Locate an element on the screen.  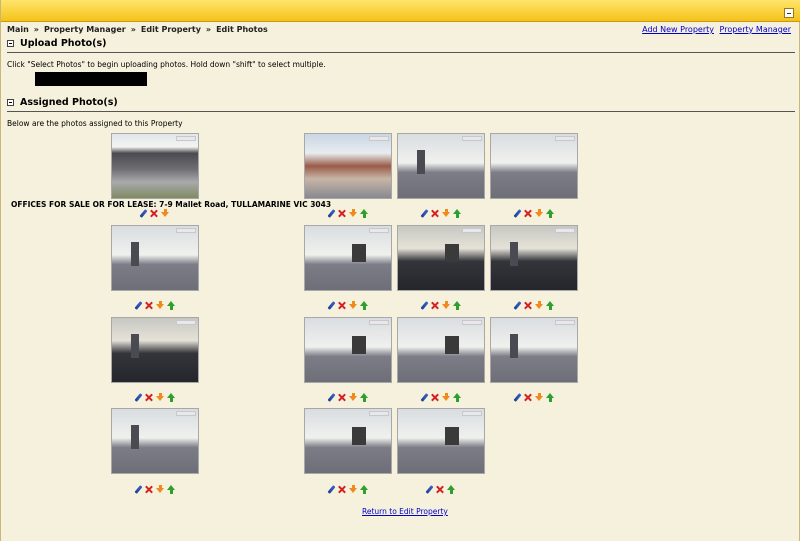
return-to-edit-property-link: Return to Edit Property is located at coordinates (405, 511).